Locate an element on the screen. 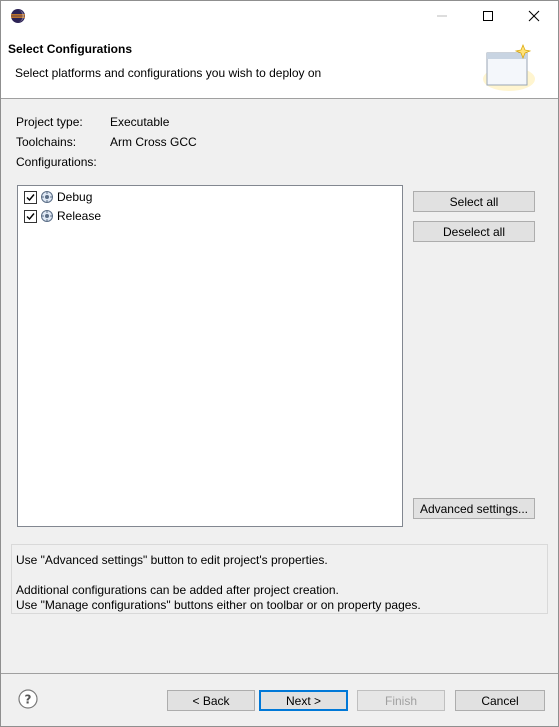 Image resolution: width=559 pixels, height=727 pixels. toolchains-value: Arm Cross GCC is located at coordinates (153, 142).